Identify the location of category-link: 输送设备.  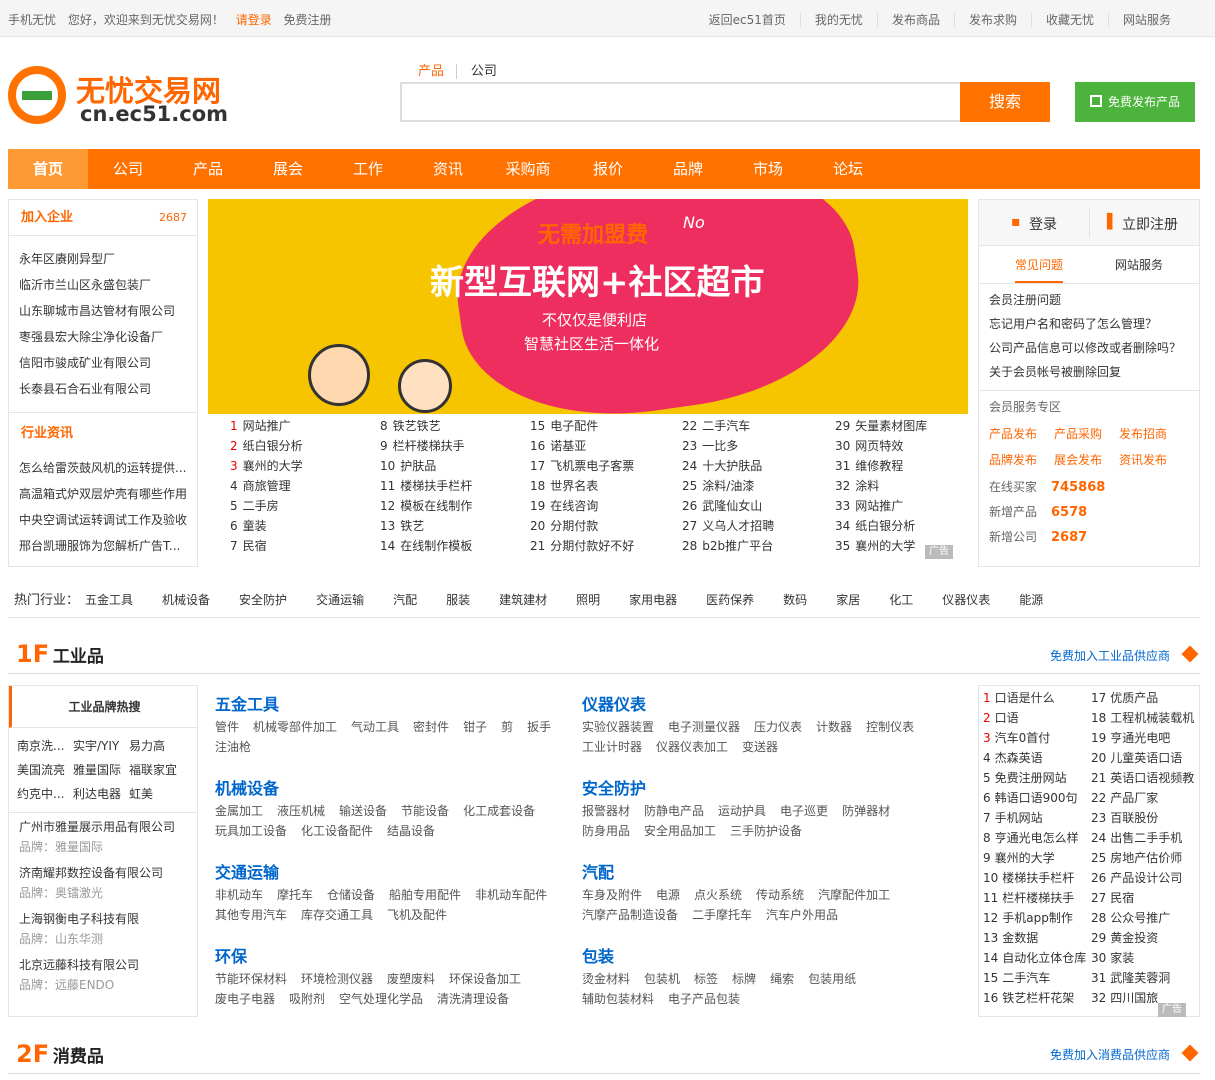
(363, 811).